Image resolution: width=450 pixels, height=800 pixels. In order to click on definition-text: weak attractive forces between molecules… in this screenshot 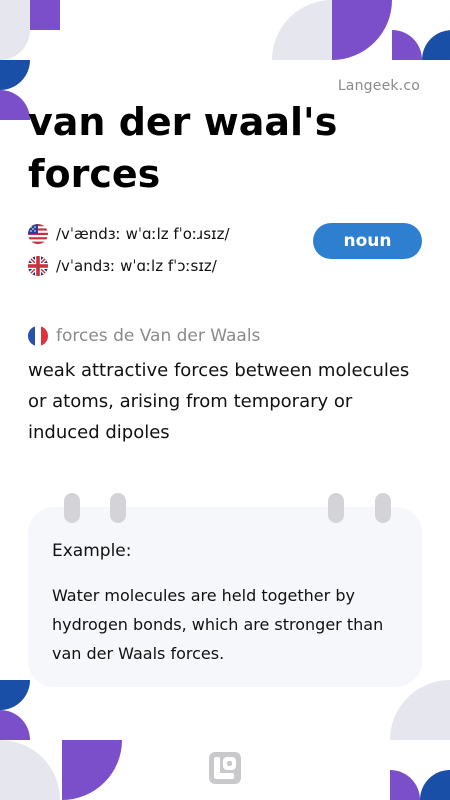, I will do `click(219, 401)`.